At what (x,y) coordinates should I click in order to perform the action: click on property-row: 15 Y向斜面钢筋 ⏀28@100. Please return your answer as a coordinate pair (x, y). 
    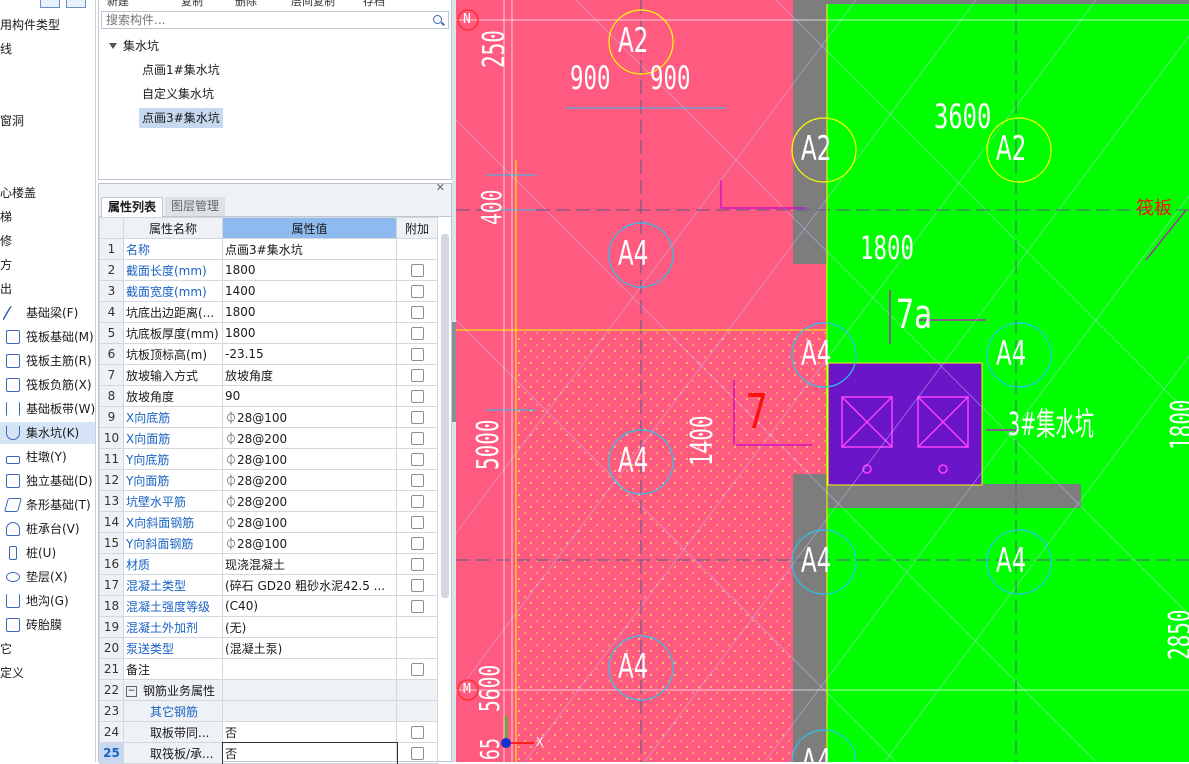
    Looking at the image, I should click on (268, 543).